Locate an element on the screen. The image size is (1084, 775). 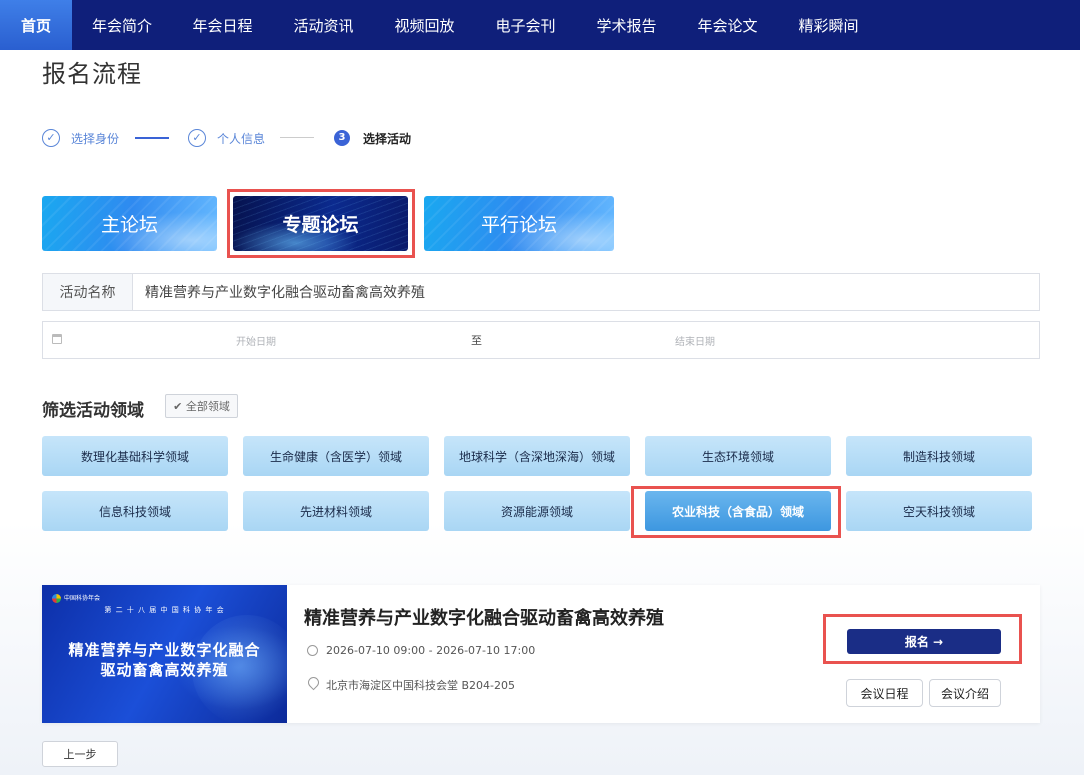
step-connector-done is located at coordinates (152, 138).